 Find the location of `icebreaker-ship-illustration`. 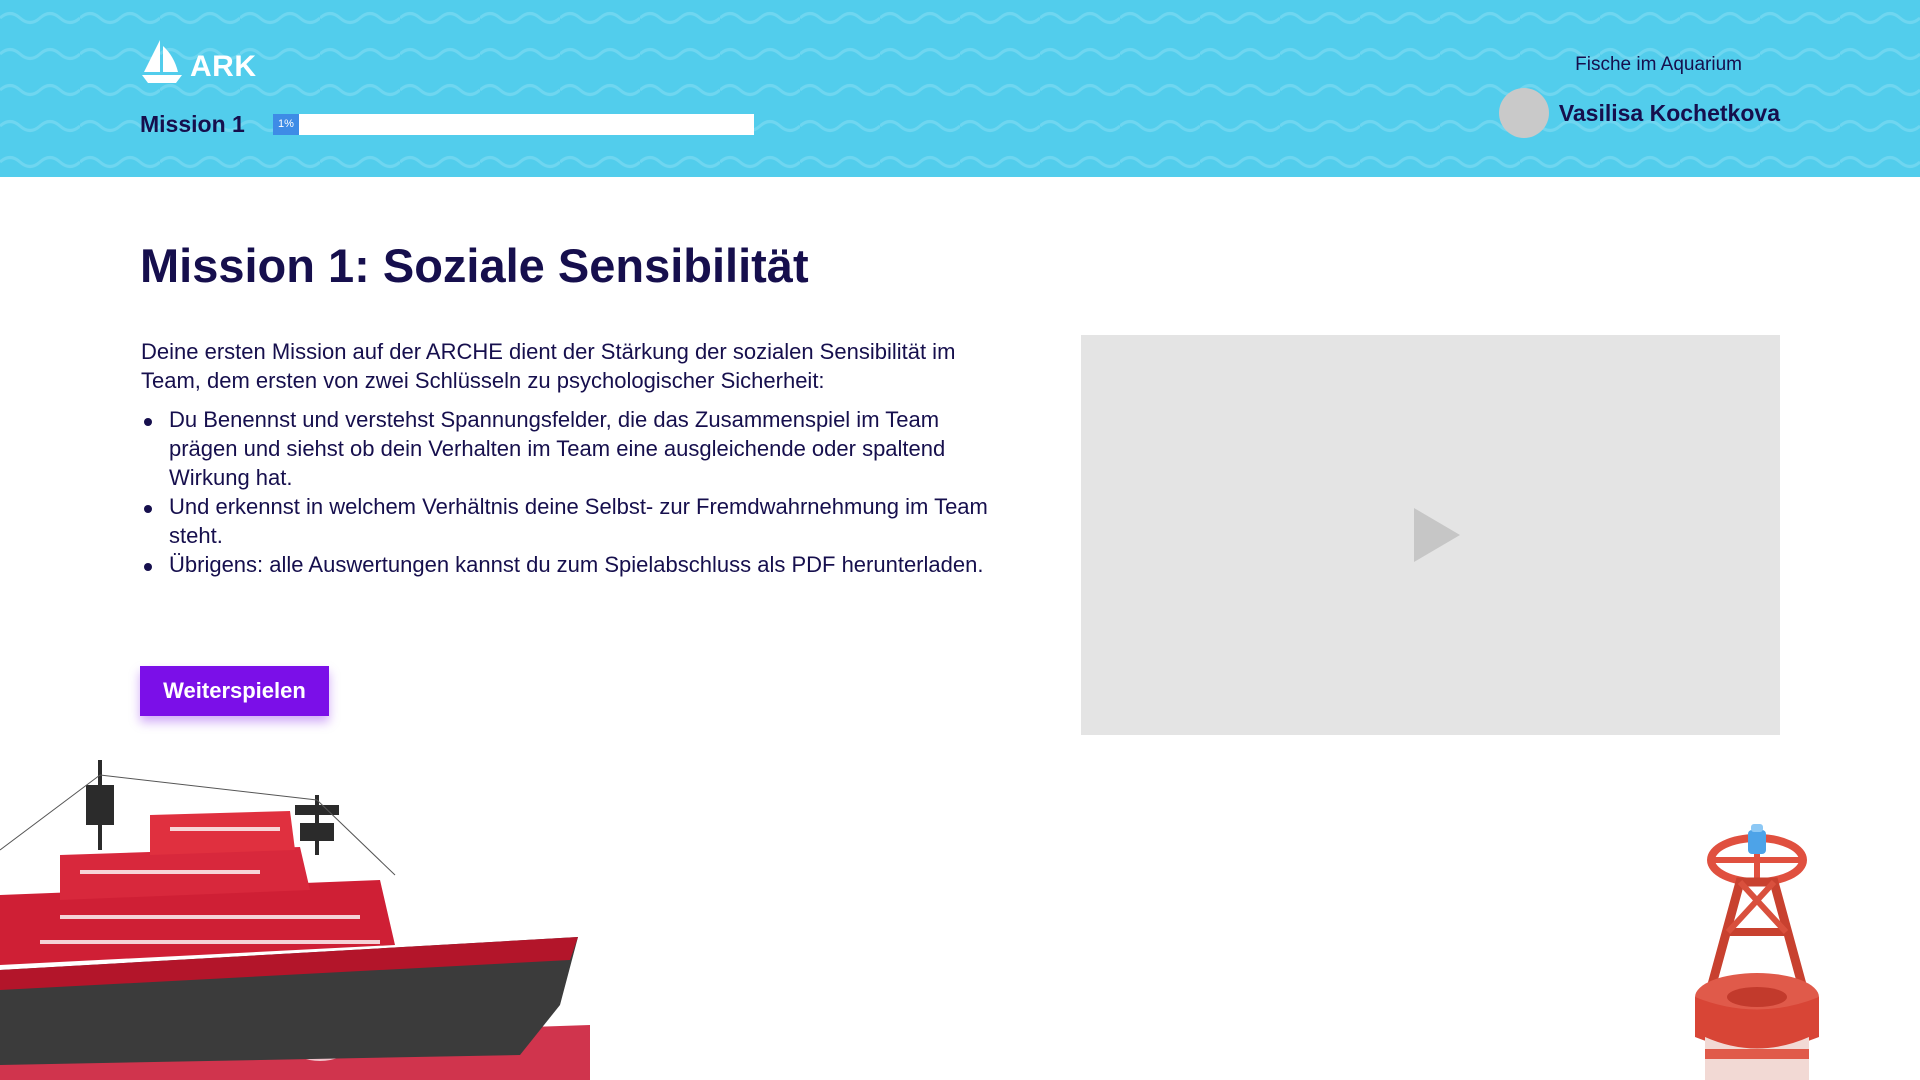

icebreaker-ship-illustration is located at coordinates (295, 920).